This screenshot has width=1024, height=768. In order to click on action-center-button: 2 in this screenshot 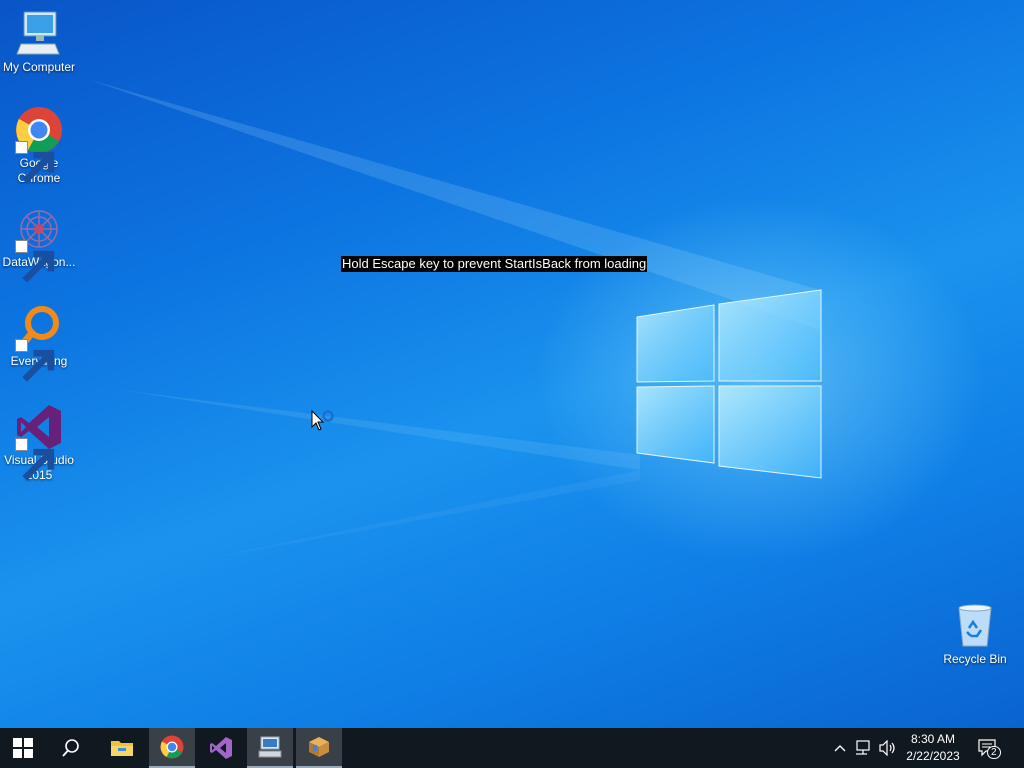, I will do `click(988, 748)`.